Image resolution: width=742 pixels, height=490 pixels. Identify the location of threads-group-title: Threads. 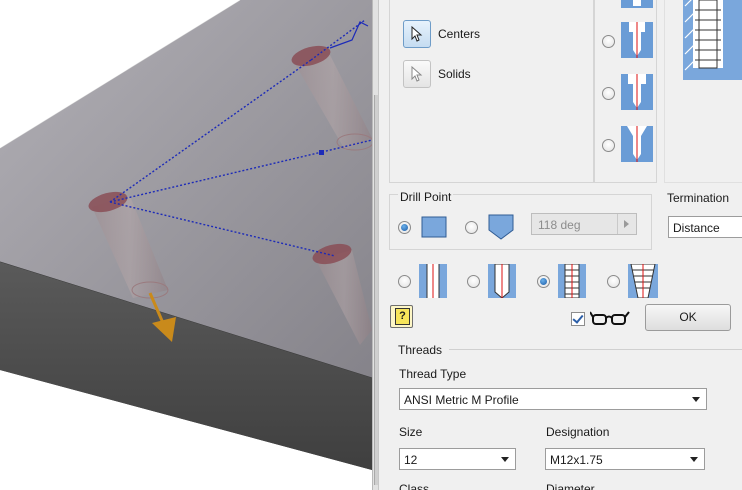
(420, 350).